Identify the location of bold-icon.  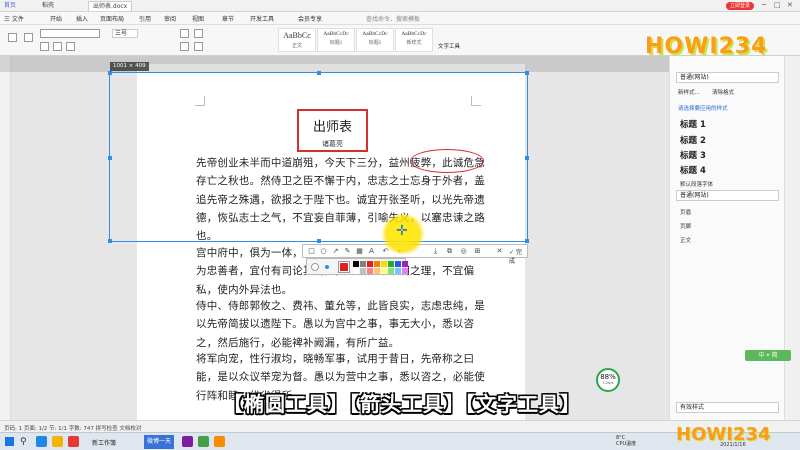
(44, 46).